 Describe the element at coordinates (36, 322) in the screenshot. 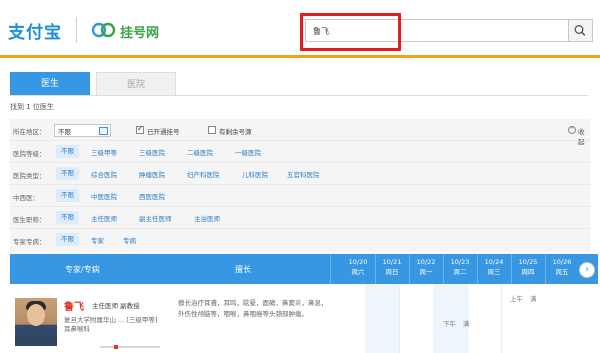

I see `doctor-photo` at that location.